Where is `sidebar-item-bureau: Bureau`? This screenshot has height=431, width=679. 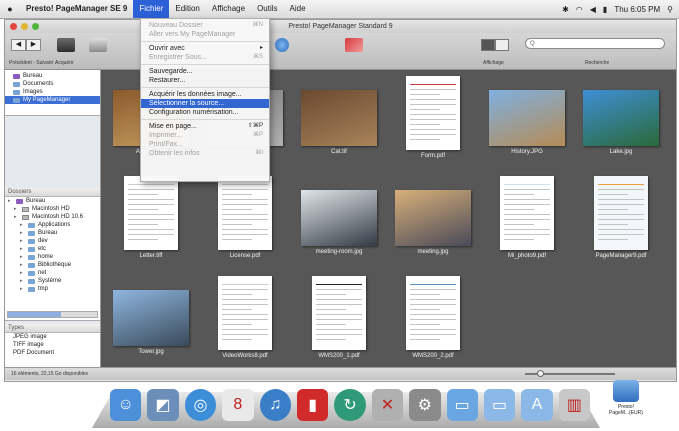 sidebar-item-bureau: Bureau is located at coordinates (52, 76).